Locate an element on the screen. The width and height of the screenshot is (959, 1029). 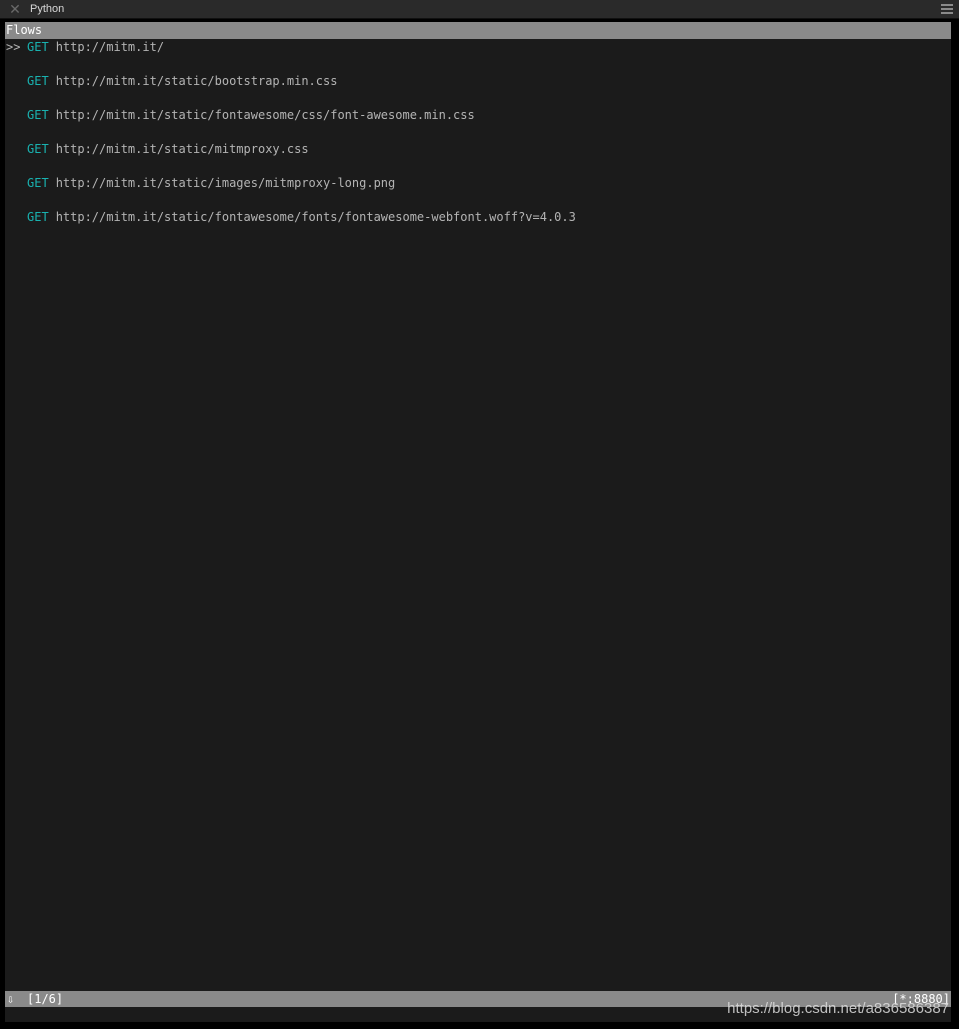
down-arrow-icon: ⇩ is located at coordinates (11, 999).